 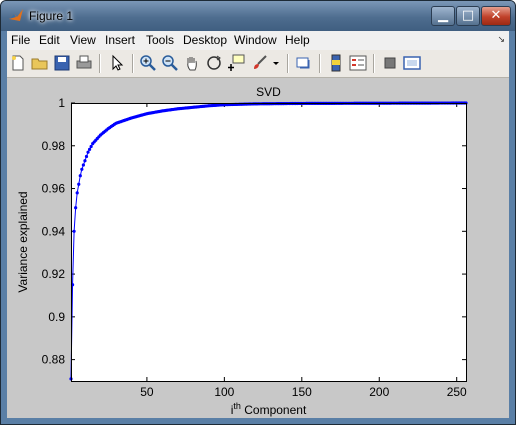 What do you see at coordinates (120, 40) in the screenshot?
I see `menu-insert: Insert` at bounding box center [120, 40].